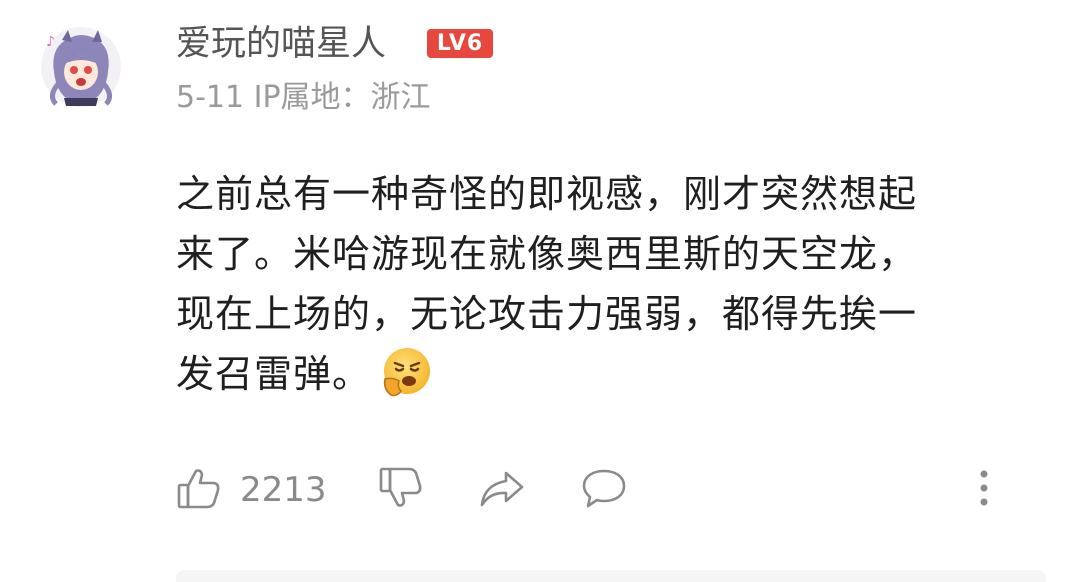  I want to click on comment-line-text: 发召雷弹。, so click(274, 374).